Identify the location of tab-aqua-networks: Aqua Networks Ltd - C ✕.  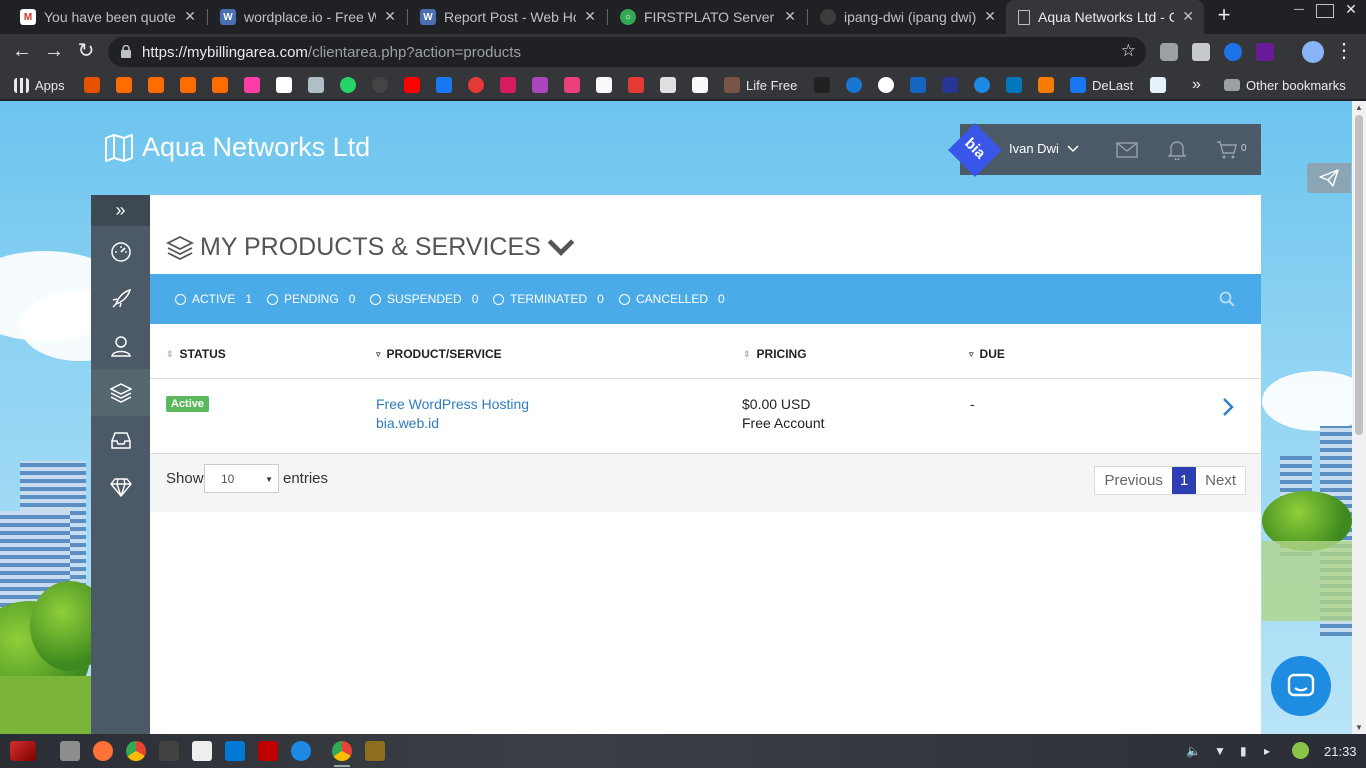
(1105, 17).